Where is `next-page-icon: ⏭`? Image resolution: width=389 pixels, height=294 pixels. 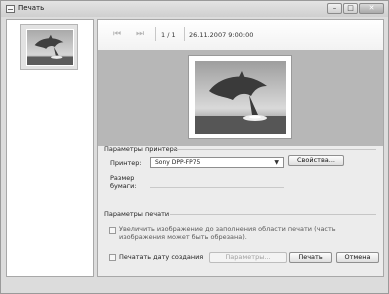 next-page-icon: ⏭ is located at coordinates (140, 34).